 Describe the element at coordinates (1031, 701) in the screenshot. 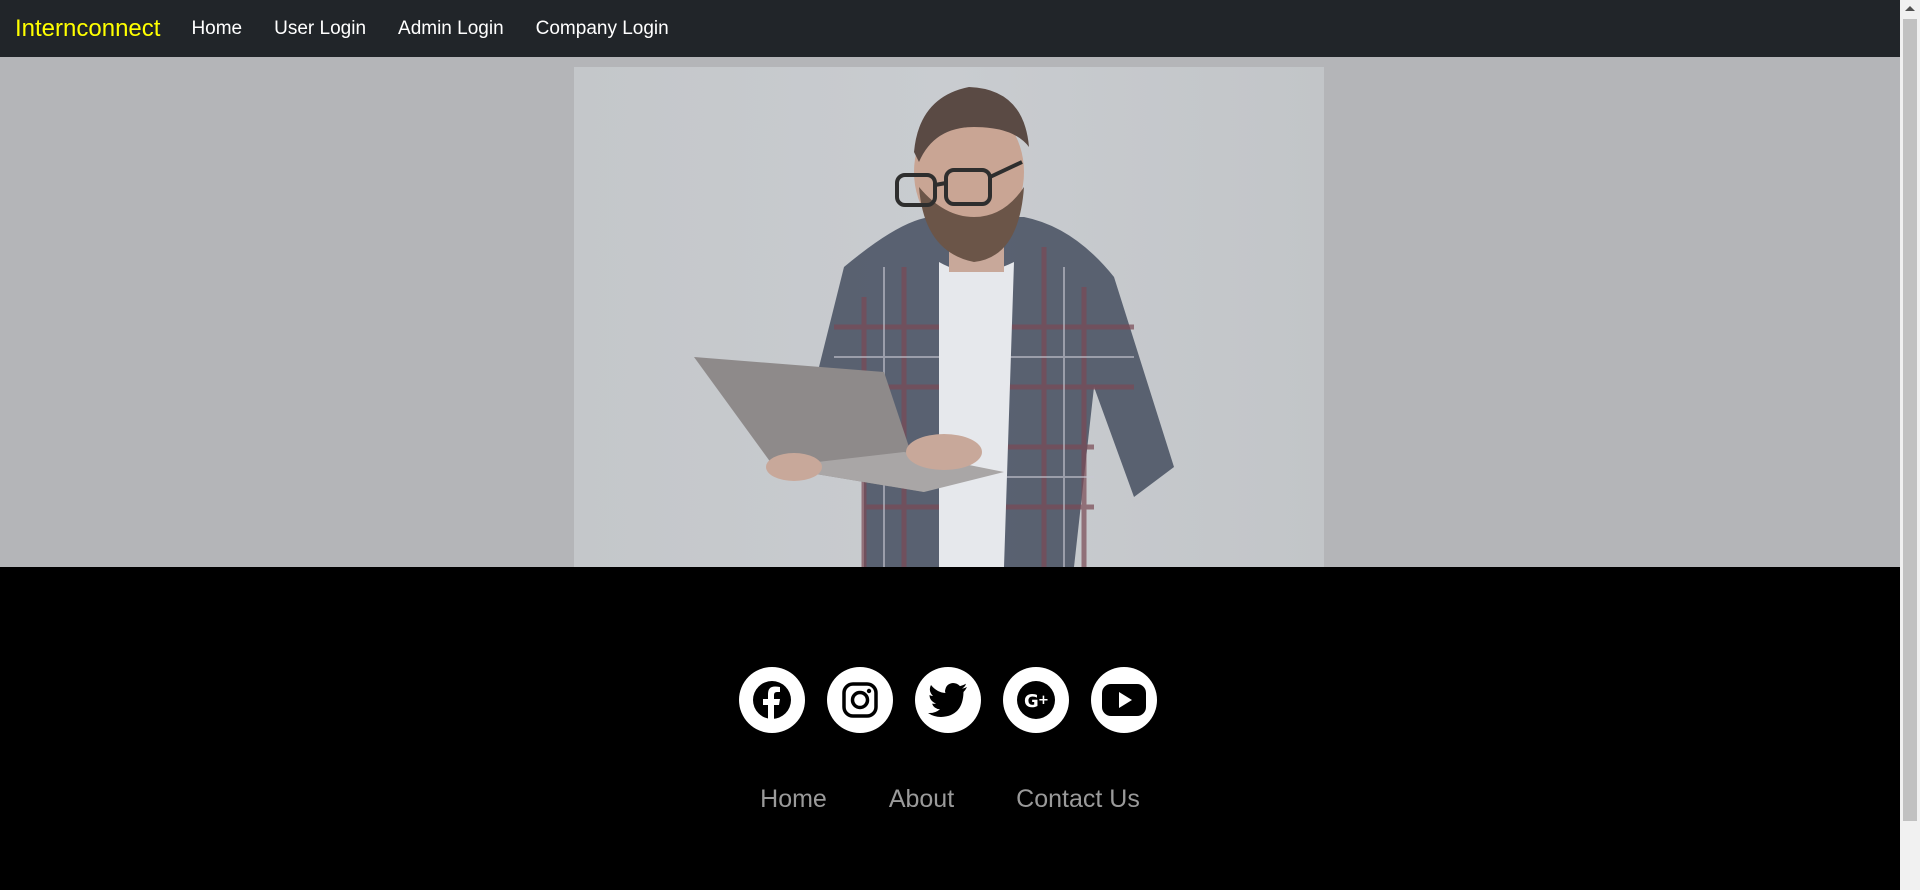

I see `svg-text: G` at that location.